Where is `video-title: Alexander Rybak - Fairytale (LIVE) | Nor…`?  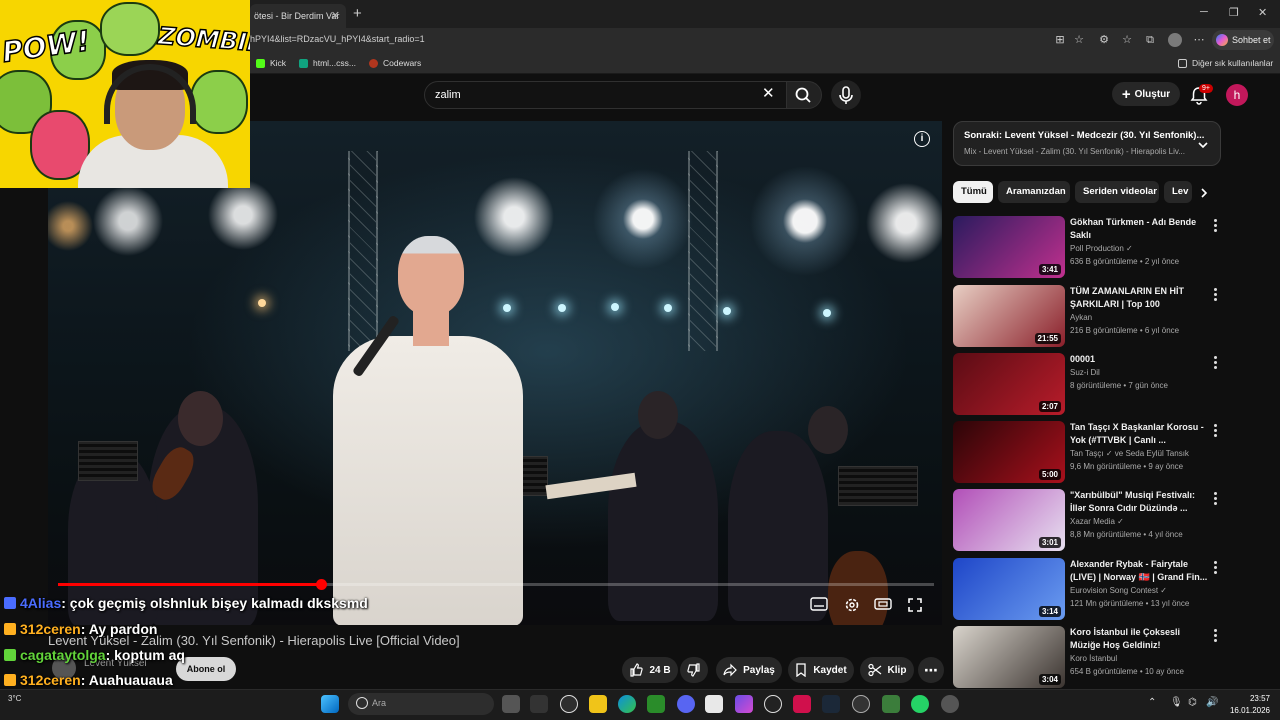 video-title: Alexander Rybak - Fairytale (LIVE) | Nor… is located at coordinates (1140, 571).